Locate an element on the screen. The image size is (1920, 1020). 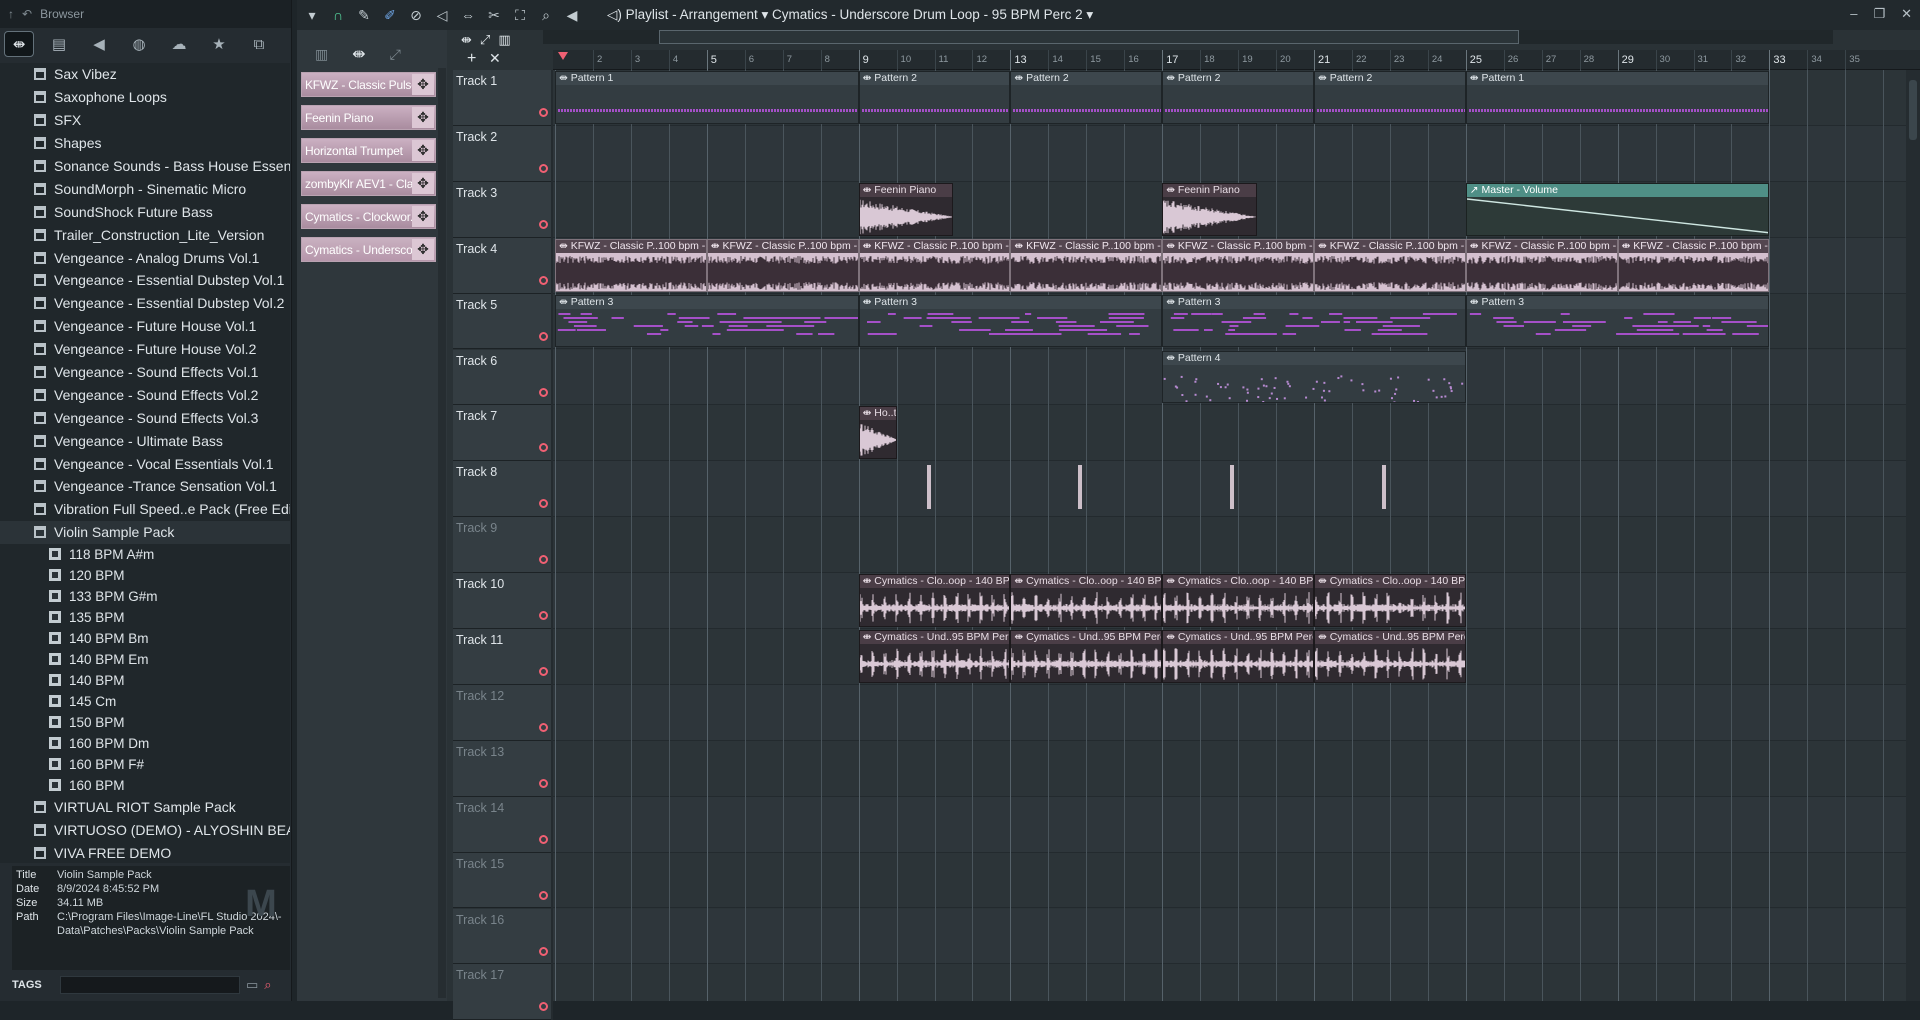
channel-item: Cymatics - Clockwor.. ✥ is located at coordinates (368, 216).